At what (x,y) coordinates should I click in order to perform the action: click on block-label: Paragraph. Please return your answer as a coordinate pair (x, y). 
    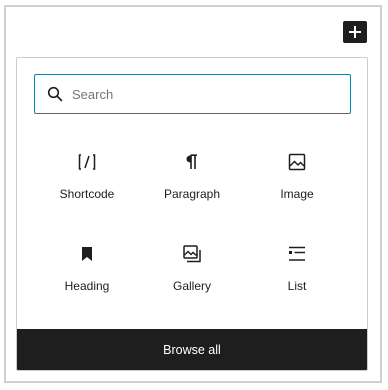
    Looking at the image, I should click on (192, 194).